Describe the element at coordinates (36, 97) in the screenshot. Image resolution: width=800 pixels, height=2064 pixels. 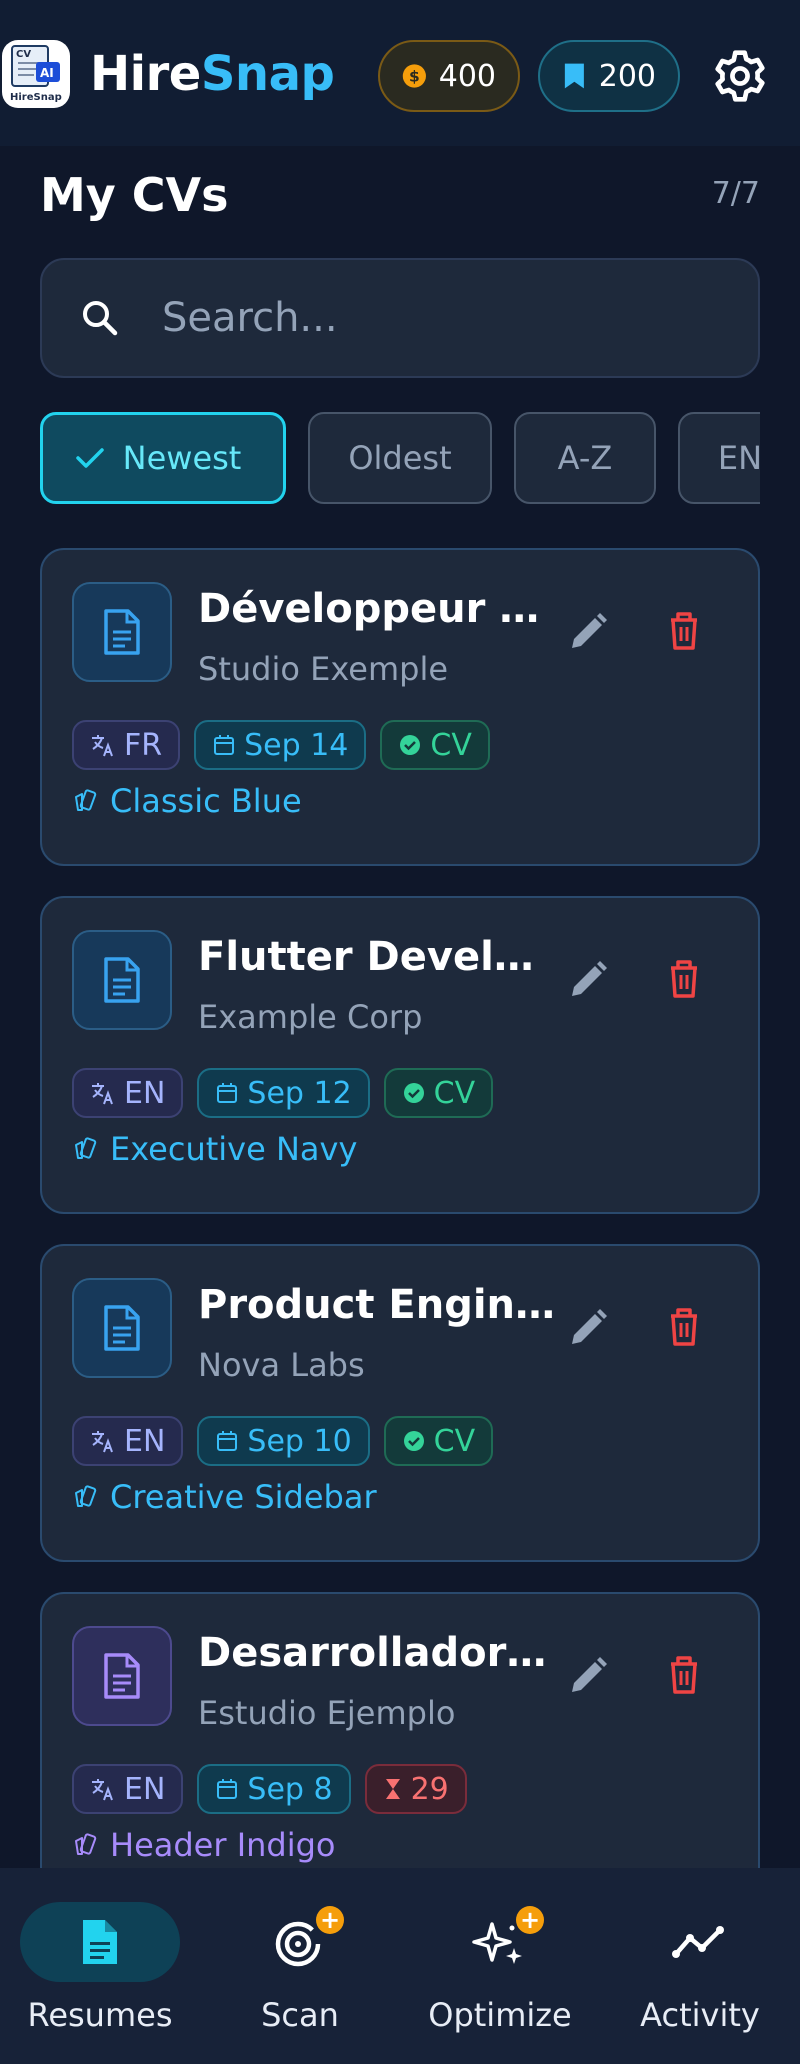
I see `logo-name-text: HireSnap` at that location.